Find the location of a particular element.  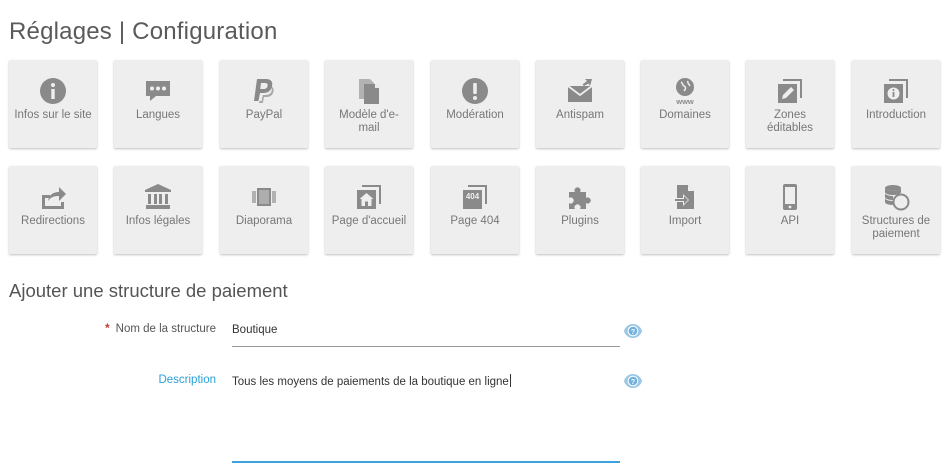

tile-paypal: PayPal is located at coordinates (264, 104).